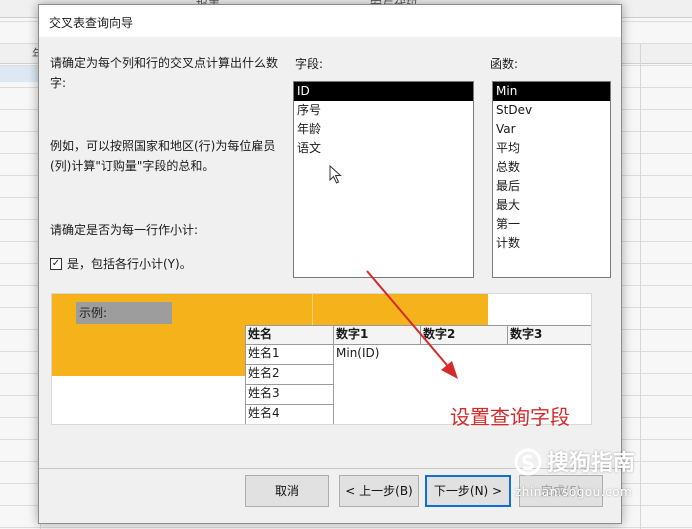  Describe the element at coordinates (309, 64) in the screenshot. I see `fields-label: 字段:` at that location.